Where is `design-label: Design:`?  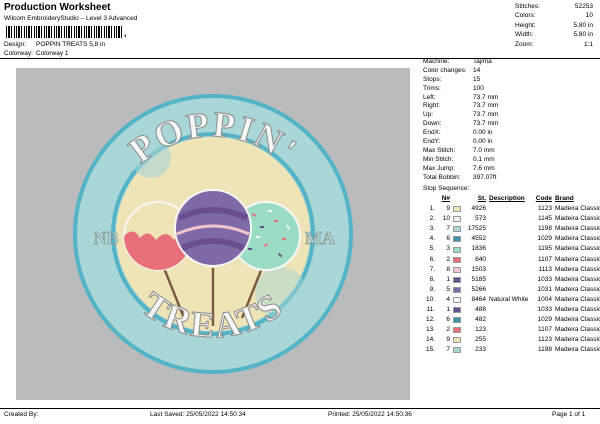 design-label: Design: is located at coordinates (15, 44).